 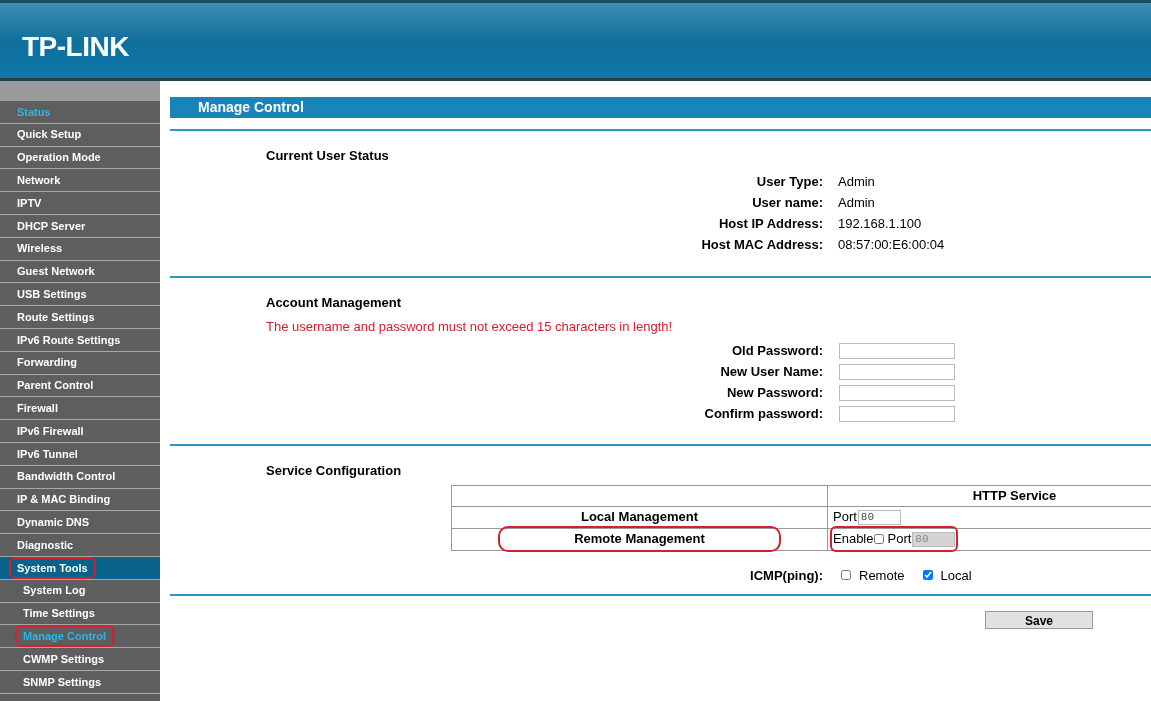 What do you see at coordinates (51, 226) in the screenshot?
I see `menu-item: DHCP Server` at bounding box center [51, 226].